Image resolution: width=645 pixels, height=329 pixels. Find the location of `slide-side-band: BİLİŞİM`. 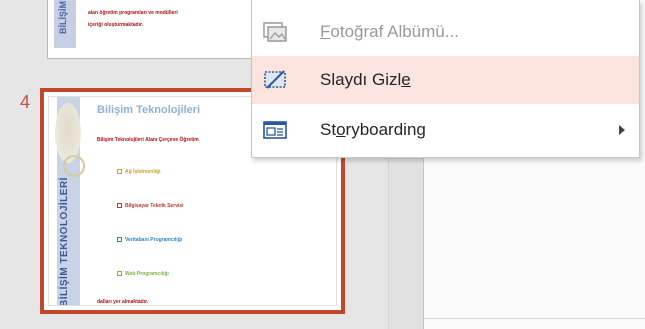

slide-side-band: BİLİŞİM is located at coordinates (65, 24).